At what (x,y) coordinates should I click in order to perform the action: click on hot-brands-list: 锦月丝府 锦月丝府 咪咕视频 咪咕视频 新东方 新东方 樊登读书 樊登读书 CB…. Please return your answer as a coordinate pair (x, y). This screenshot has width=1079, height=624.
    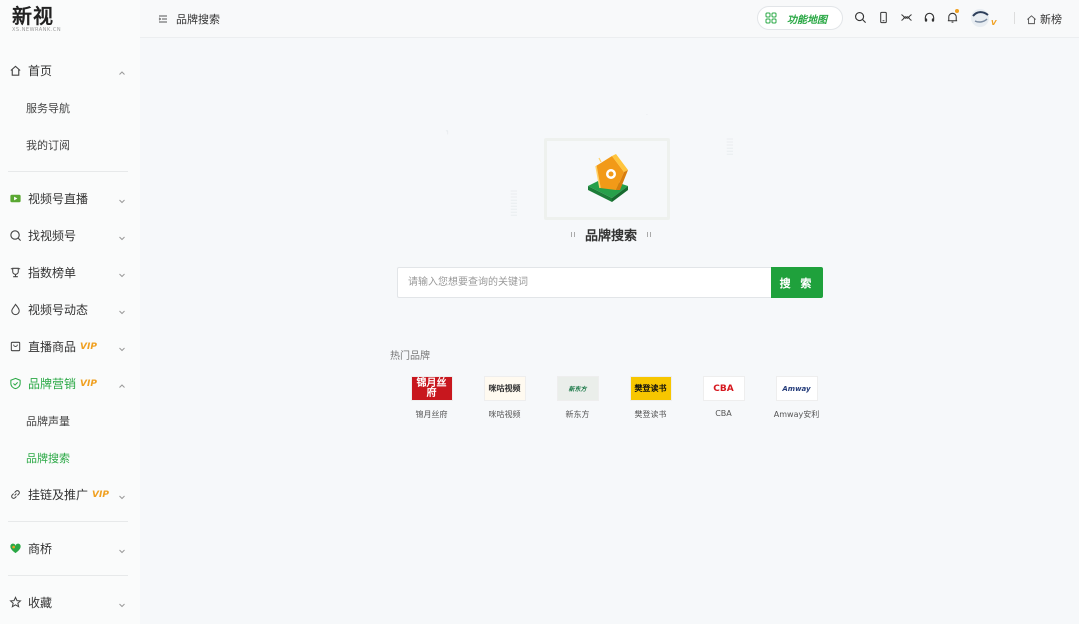
    Looking at the image, I should click on (614, 398).